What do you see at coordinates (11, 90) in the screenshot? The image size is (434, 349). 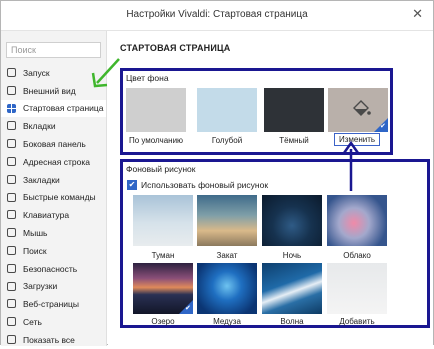 I see `appearance-icon` at bounding box center [11, 90].